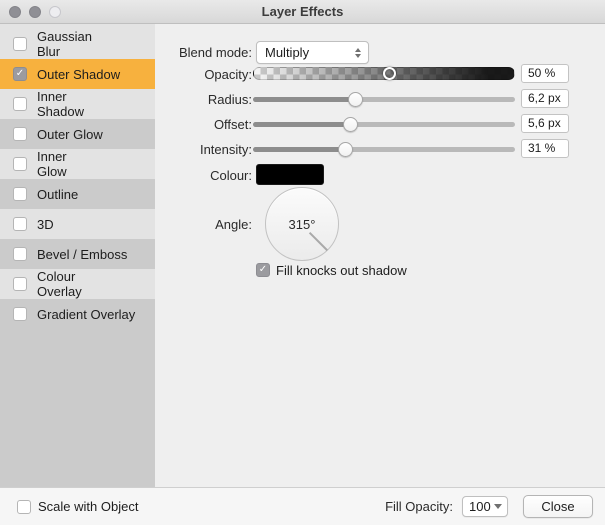 Image resolution: width=605 pixels, height=525 pixels. I want to click on scale-with-object-label: Scale with Object, so click(88, 506).